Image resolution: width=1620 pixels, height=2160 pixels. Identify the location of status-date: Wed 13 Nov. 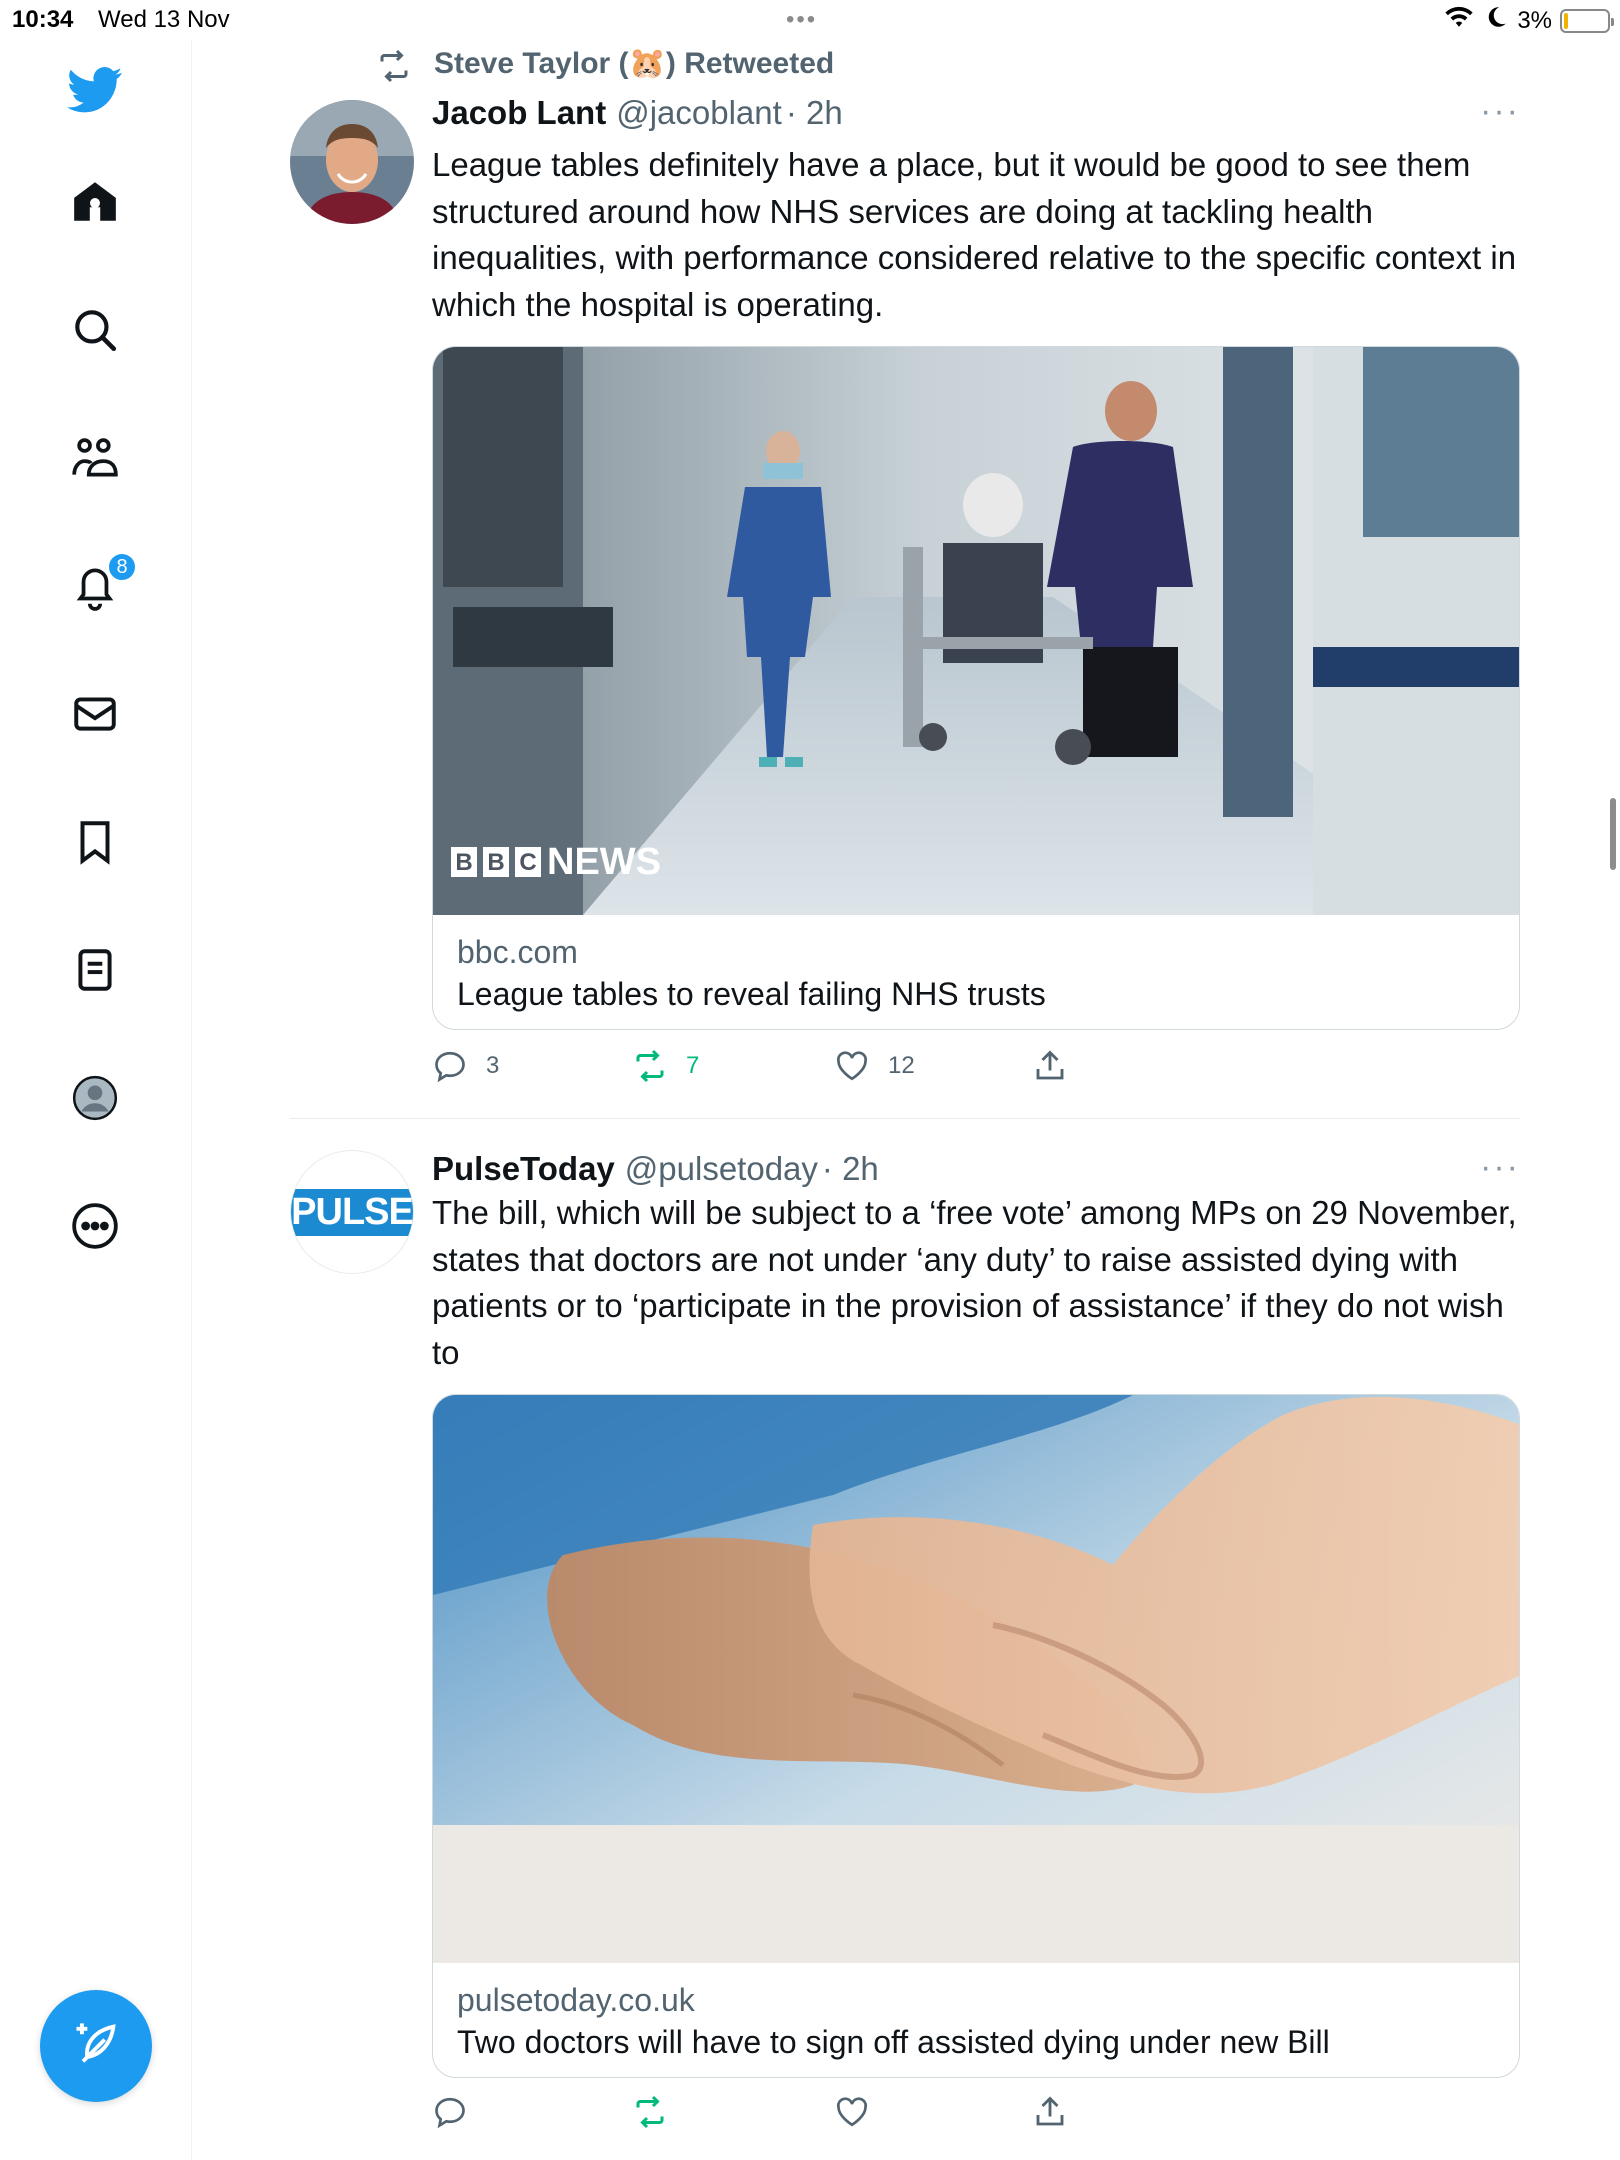
(164, 19).